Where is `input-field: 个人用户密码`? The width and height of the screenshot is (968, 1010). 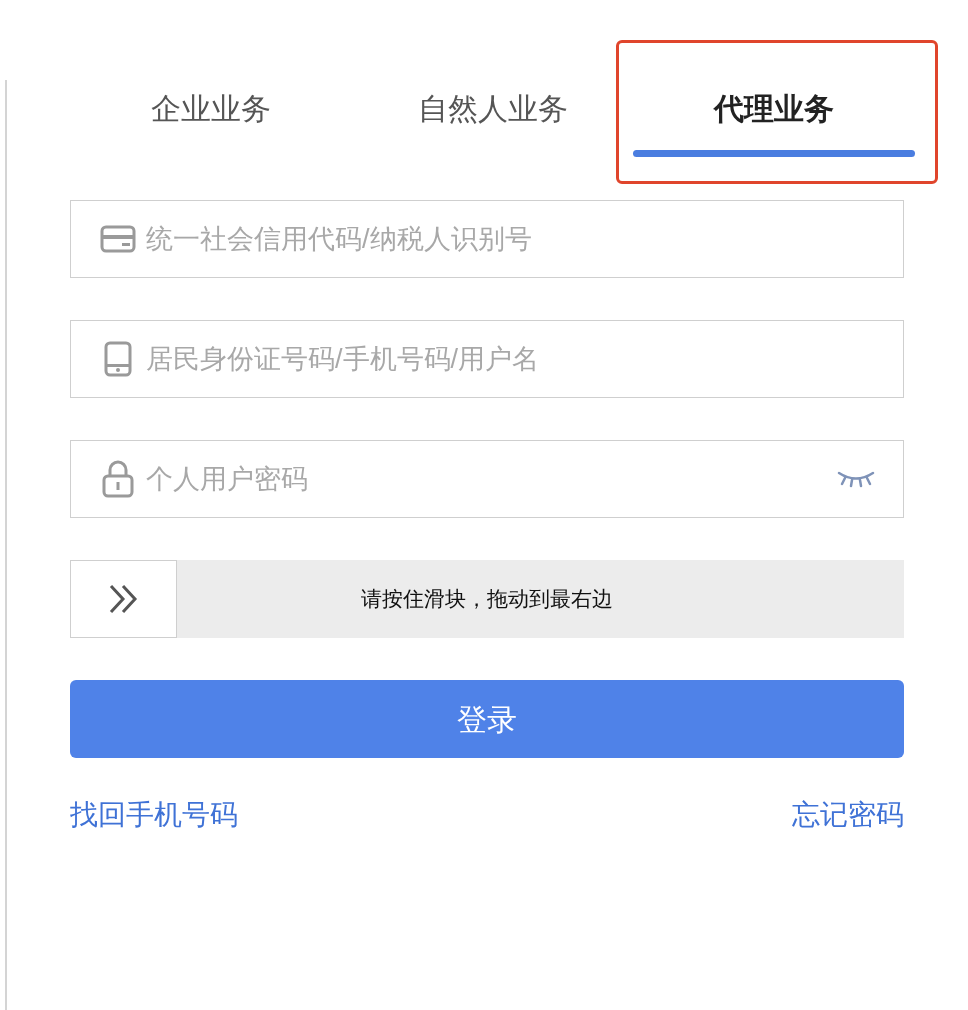 input-field: 个人用户密码 is located at coordinates (487, 479).